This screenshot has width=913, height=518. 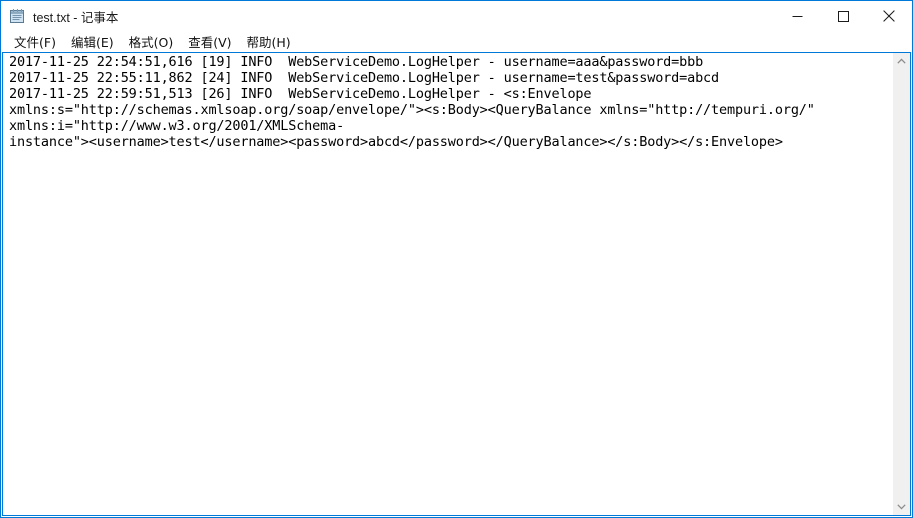 I want to click on menu-bar: 文件(F) 编辑(E) 格式(O) 查看(V) 帮助(H), so click(x=456, y=41).